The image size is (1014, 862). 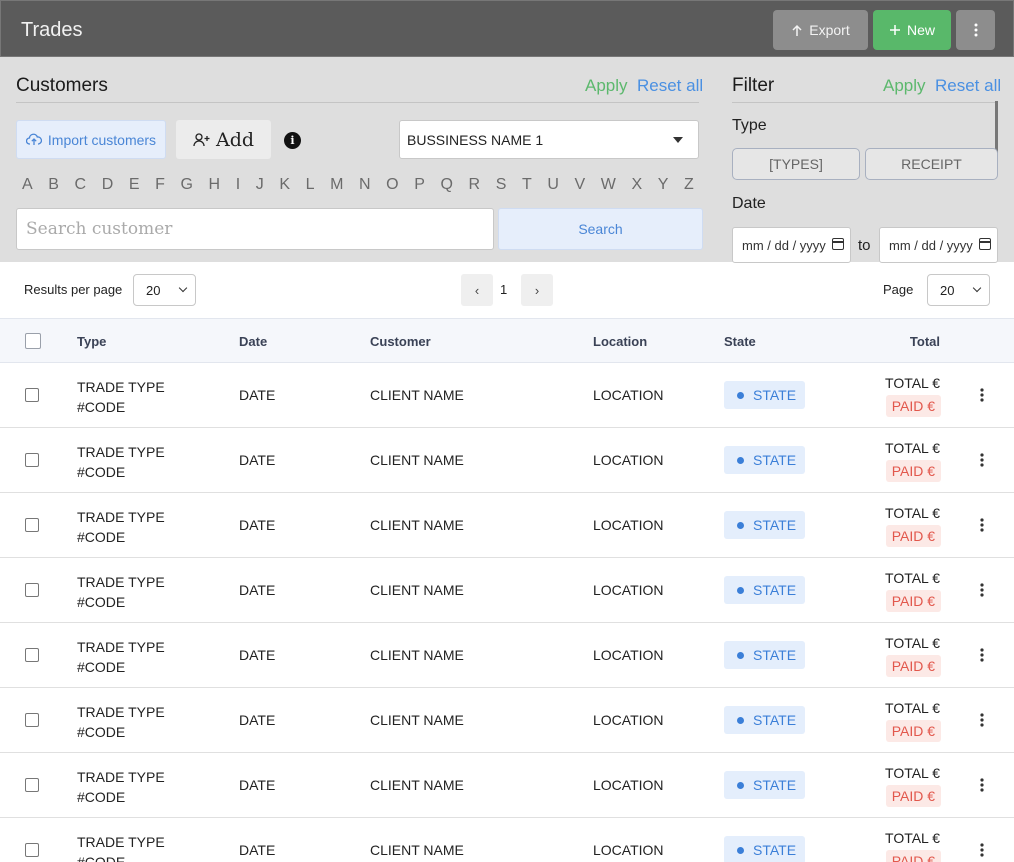 What do you see at coordinates (33, 341) in the screenshot?
I see `select-all-checkbox` at bounding box center [33, 341].